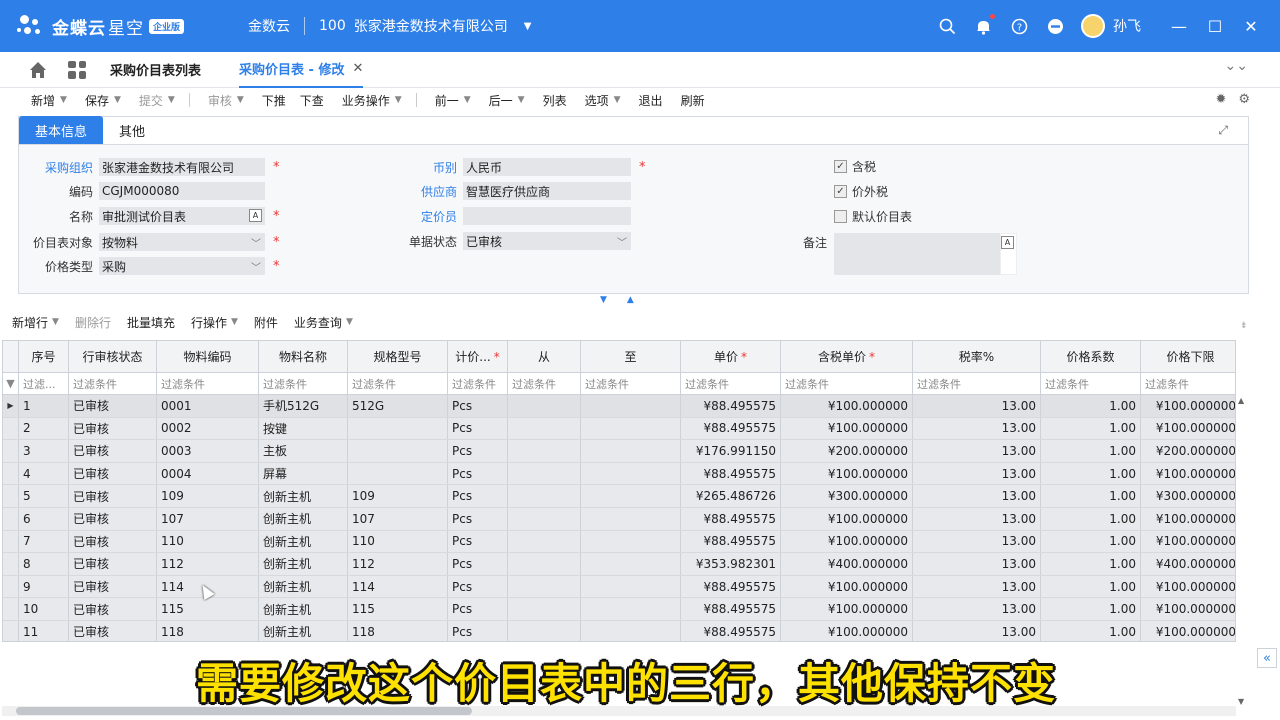 The image size is (1280, 720). What do you see at coordinates (1127, 26) in the screenshot?
I see `user-name: 孙飞` at bounding box center [1127, 26].